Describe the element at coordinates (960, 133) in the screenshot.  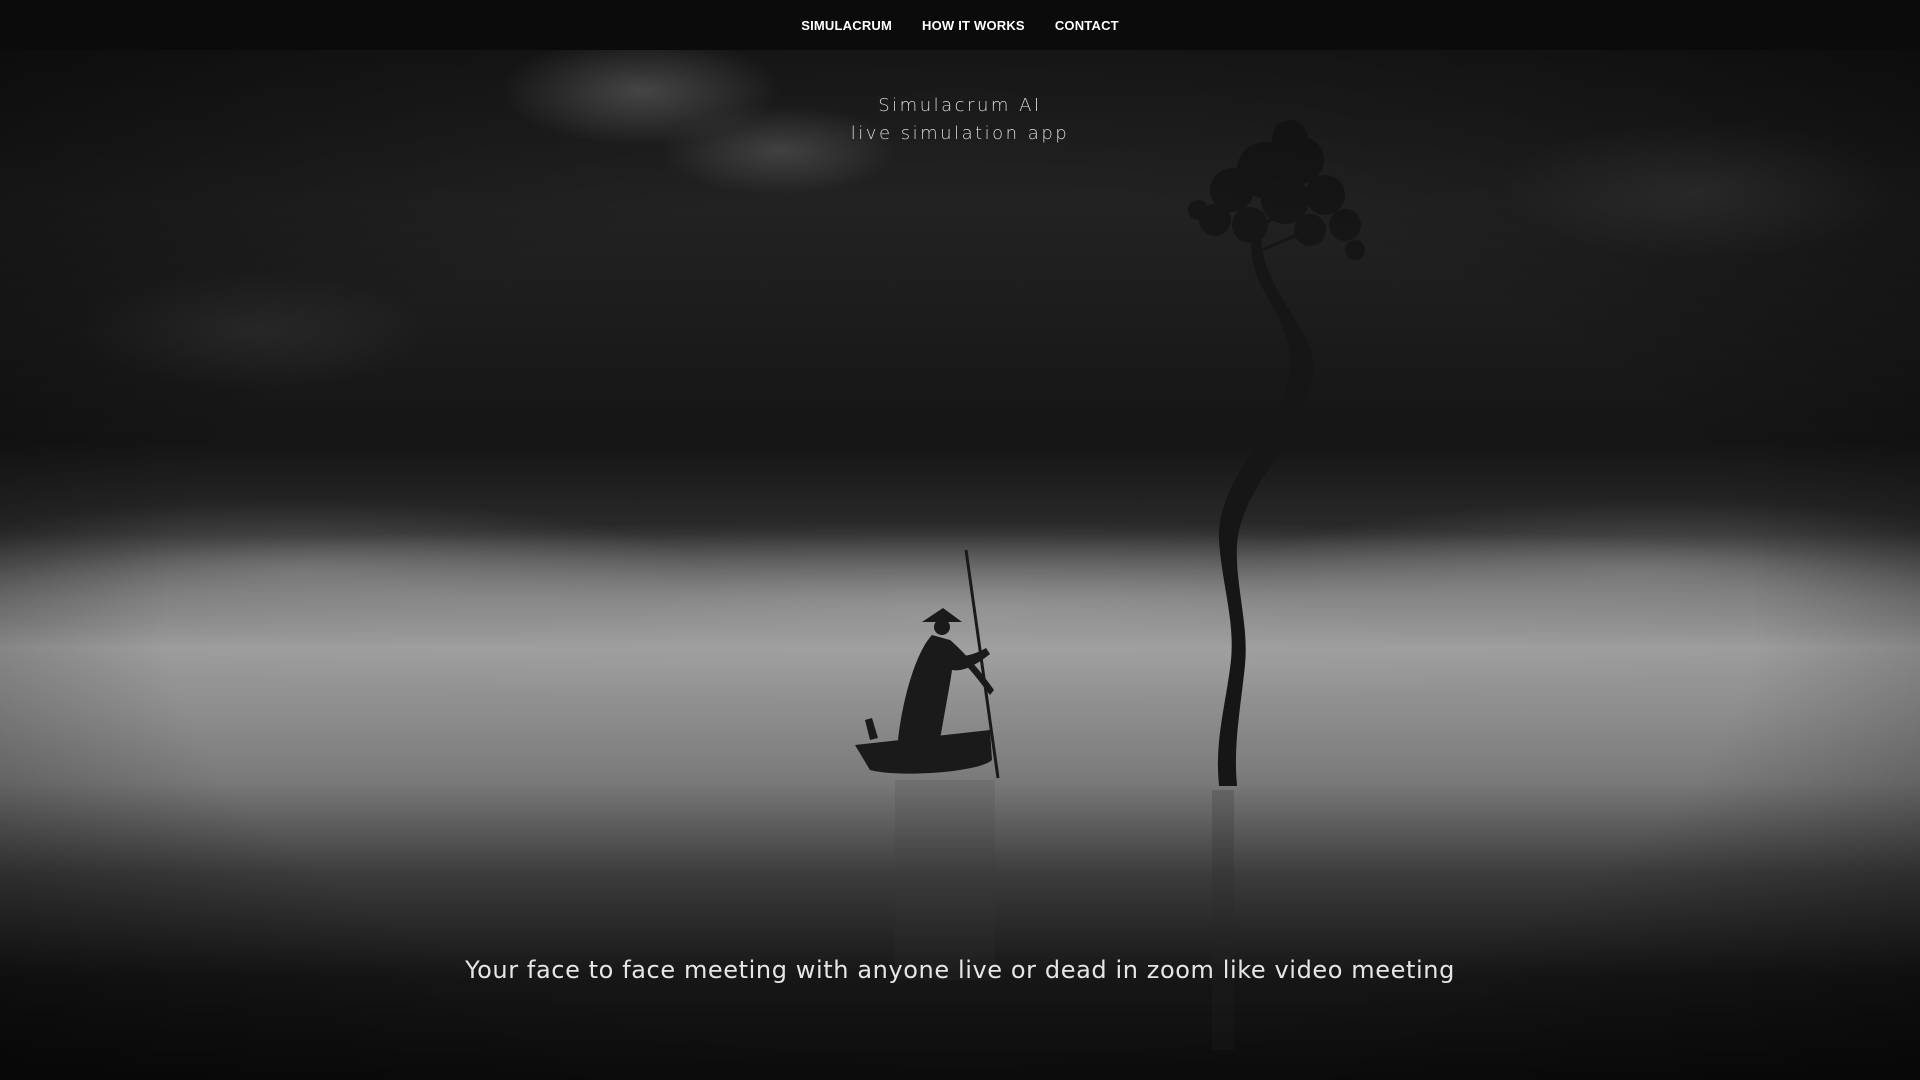
I see `brand-subtitle: live simulation app` at that location.